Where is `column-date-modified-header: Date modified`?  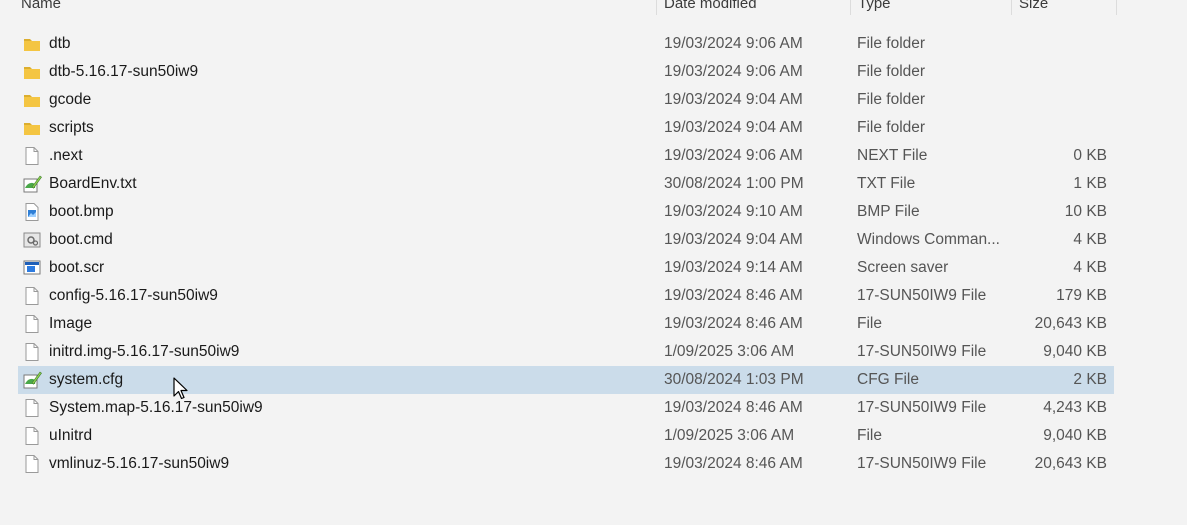 column-date-modified-header: Date modified is located at coordinates (752, 7).